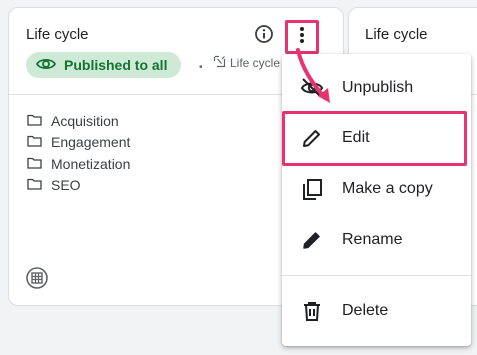  Describe the element at coordinates (91, 163) in the screenshot. I see `folder-label: Monetization` at that location.